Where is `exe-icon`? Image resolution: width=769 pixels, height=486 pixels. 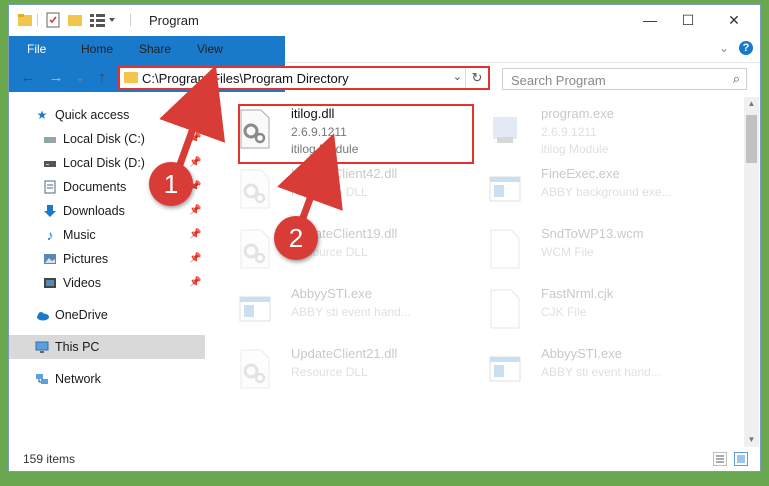
exe-icon is located at coordinates (505, 129).